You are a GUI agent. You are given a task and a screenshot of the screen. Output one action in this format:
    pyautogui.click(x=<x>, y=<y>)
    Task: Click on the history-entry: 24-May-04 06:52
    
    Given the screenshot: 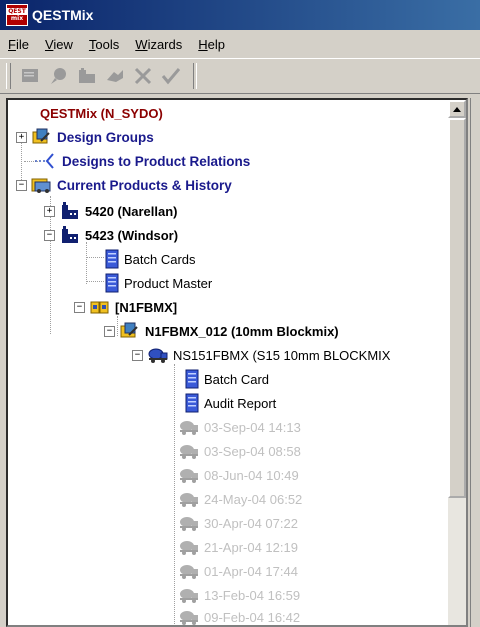 What is the action you would take?
    pyautogui.click(x=240, y=499)
    